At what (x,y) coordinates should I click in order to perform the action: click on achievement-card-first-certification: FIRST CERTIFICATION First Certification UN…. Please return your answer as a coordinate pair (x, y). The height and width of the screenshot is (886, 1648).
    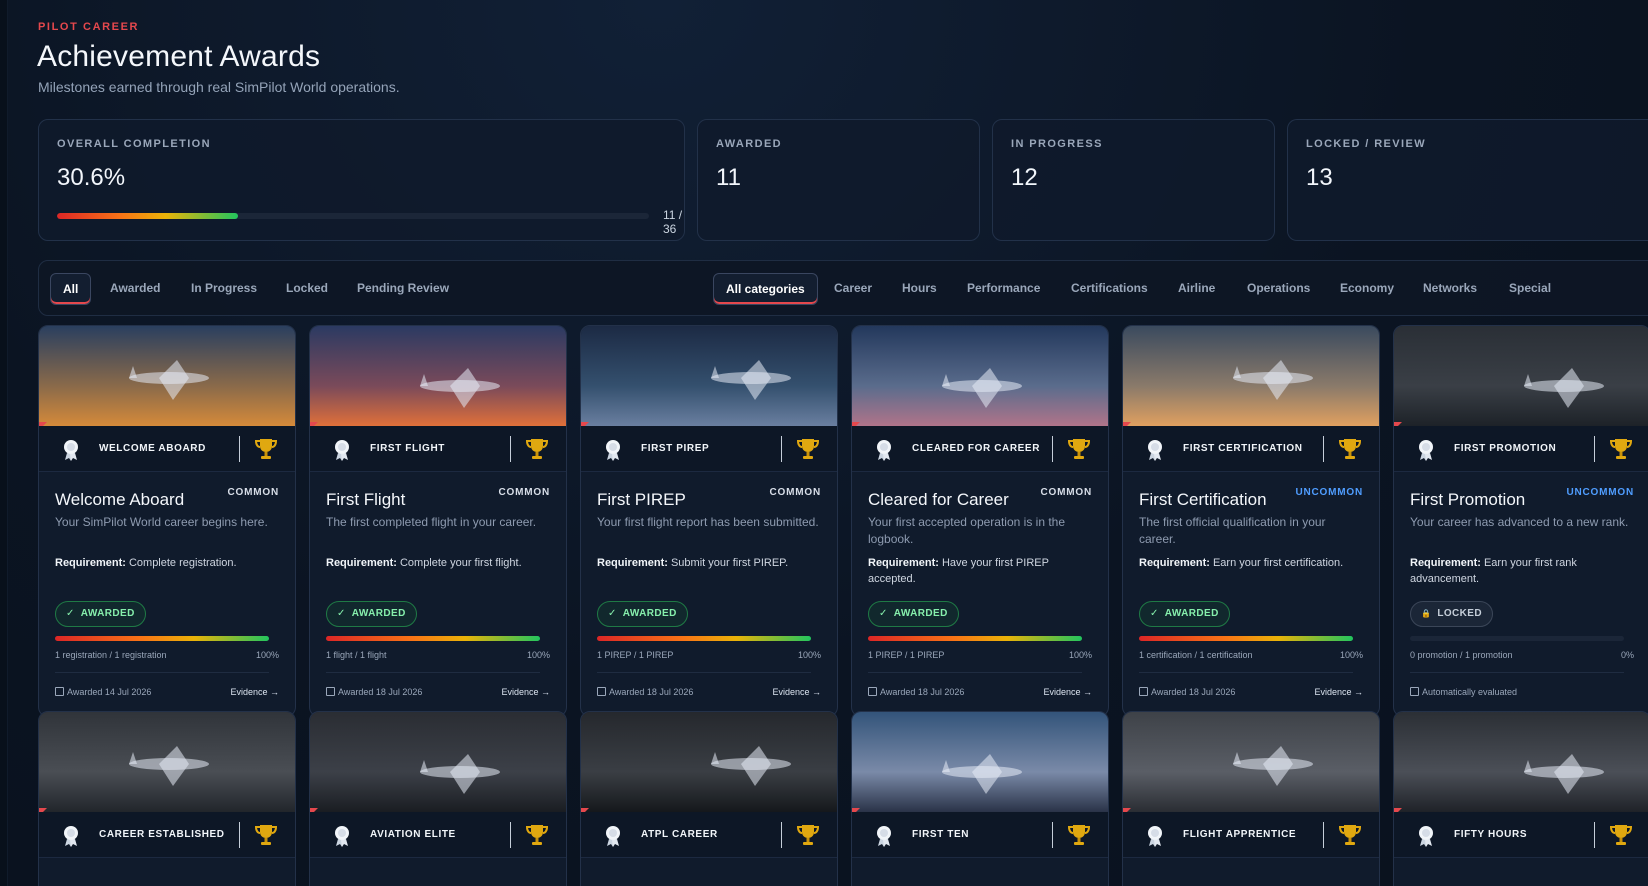
    Looking at the image, I should click on (1251, 521).